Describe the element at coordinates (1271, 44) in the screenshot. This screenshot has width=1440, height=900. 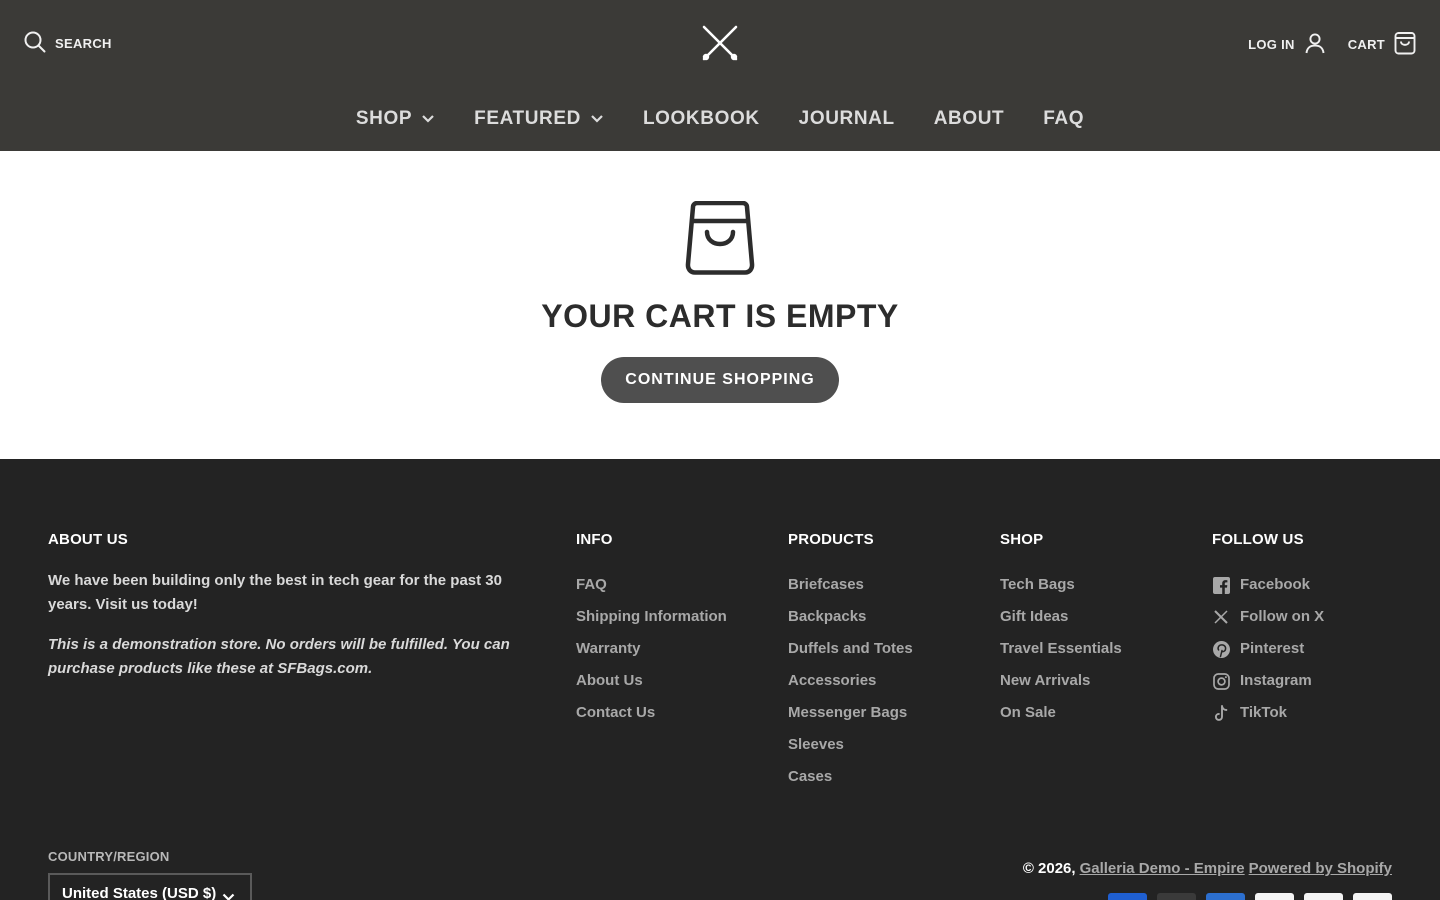
I see `login-label: LOG IN` at that location.